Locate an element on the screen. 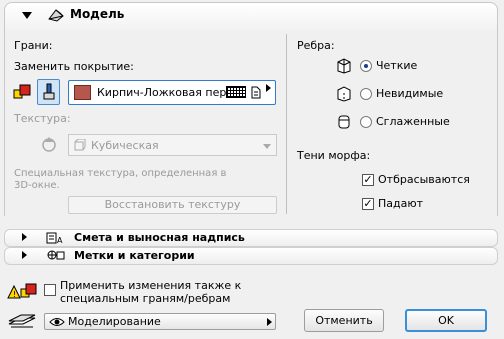  texture-note-line2: 3D-окне. is located at coordinates (37, 185).